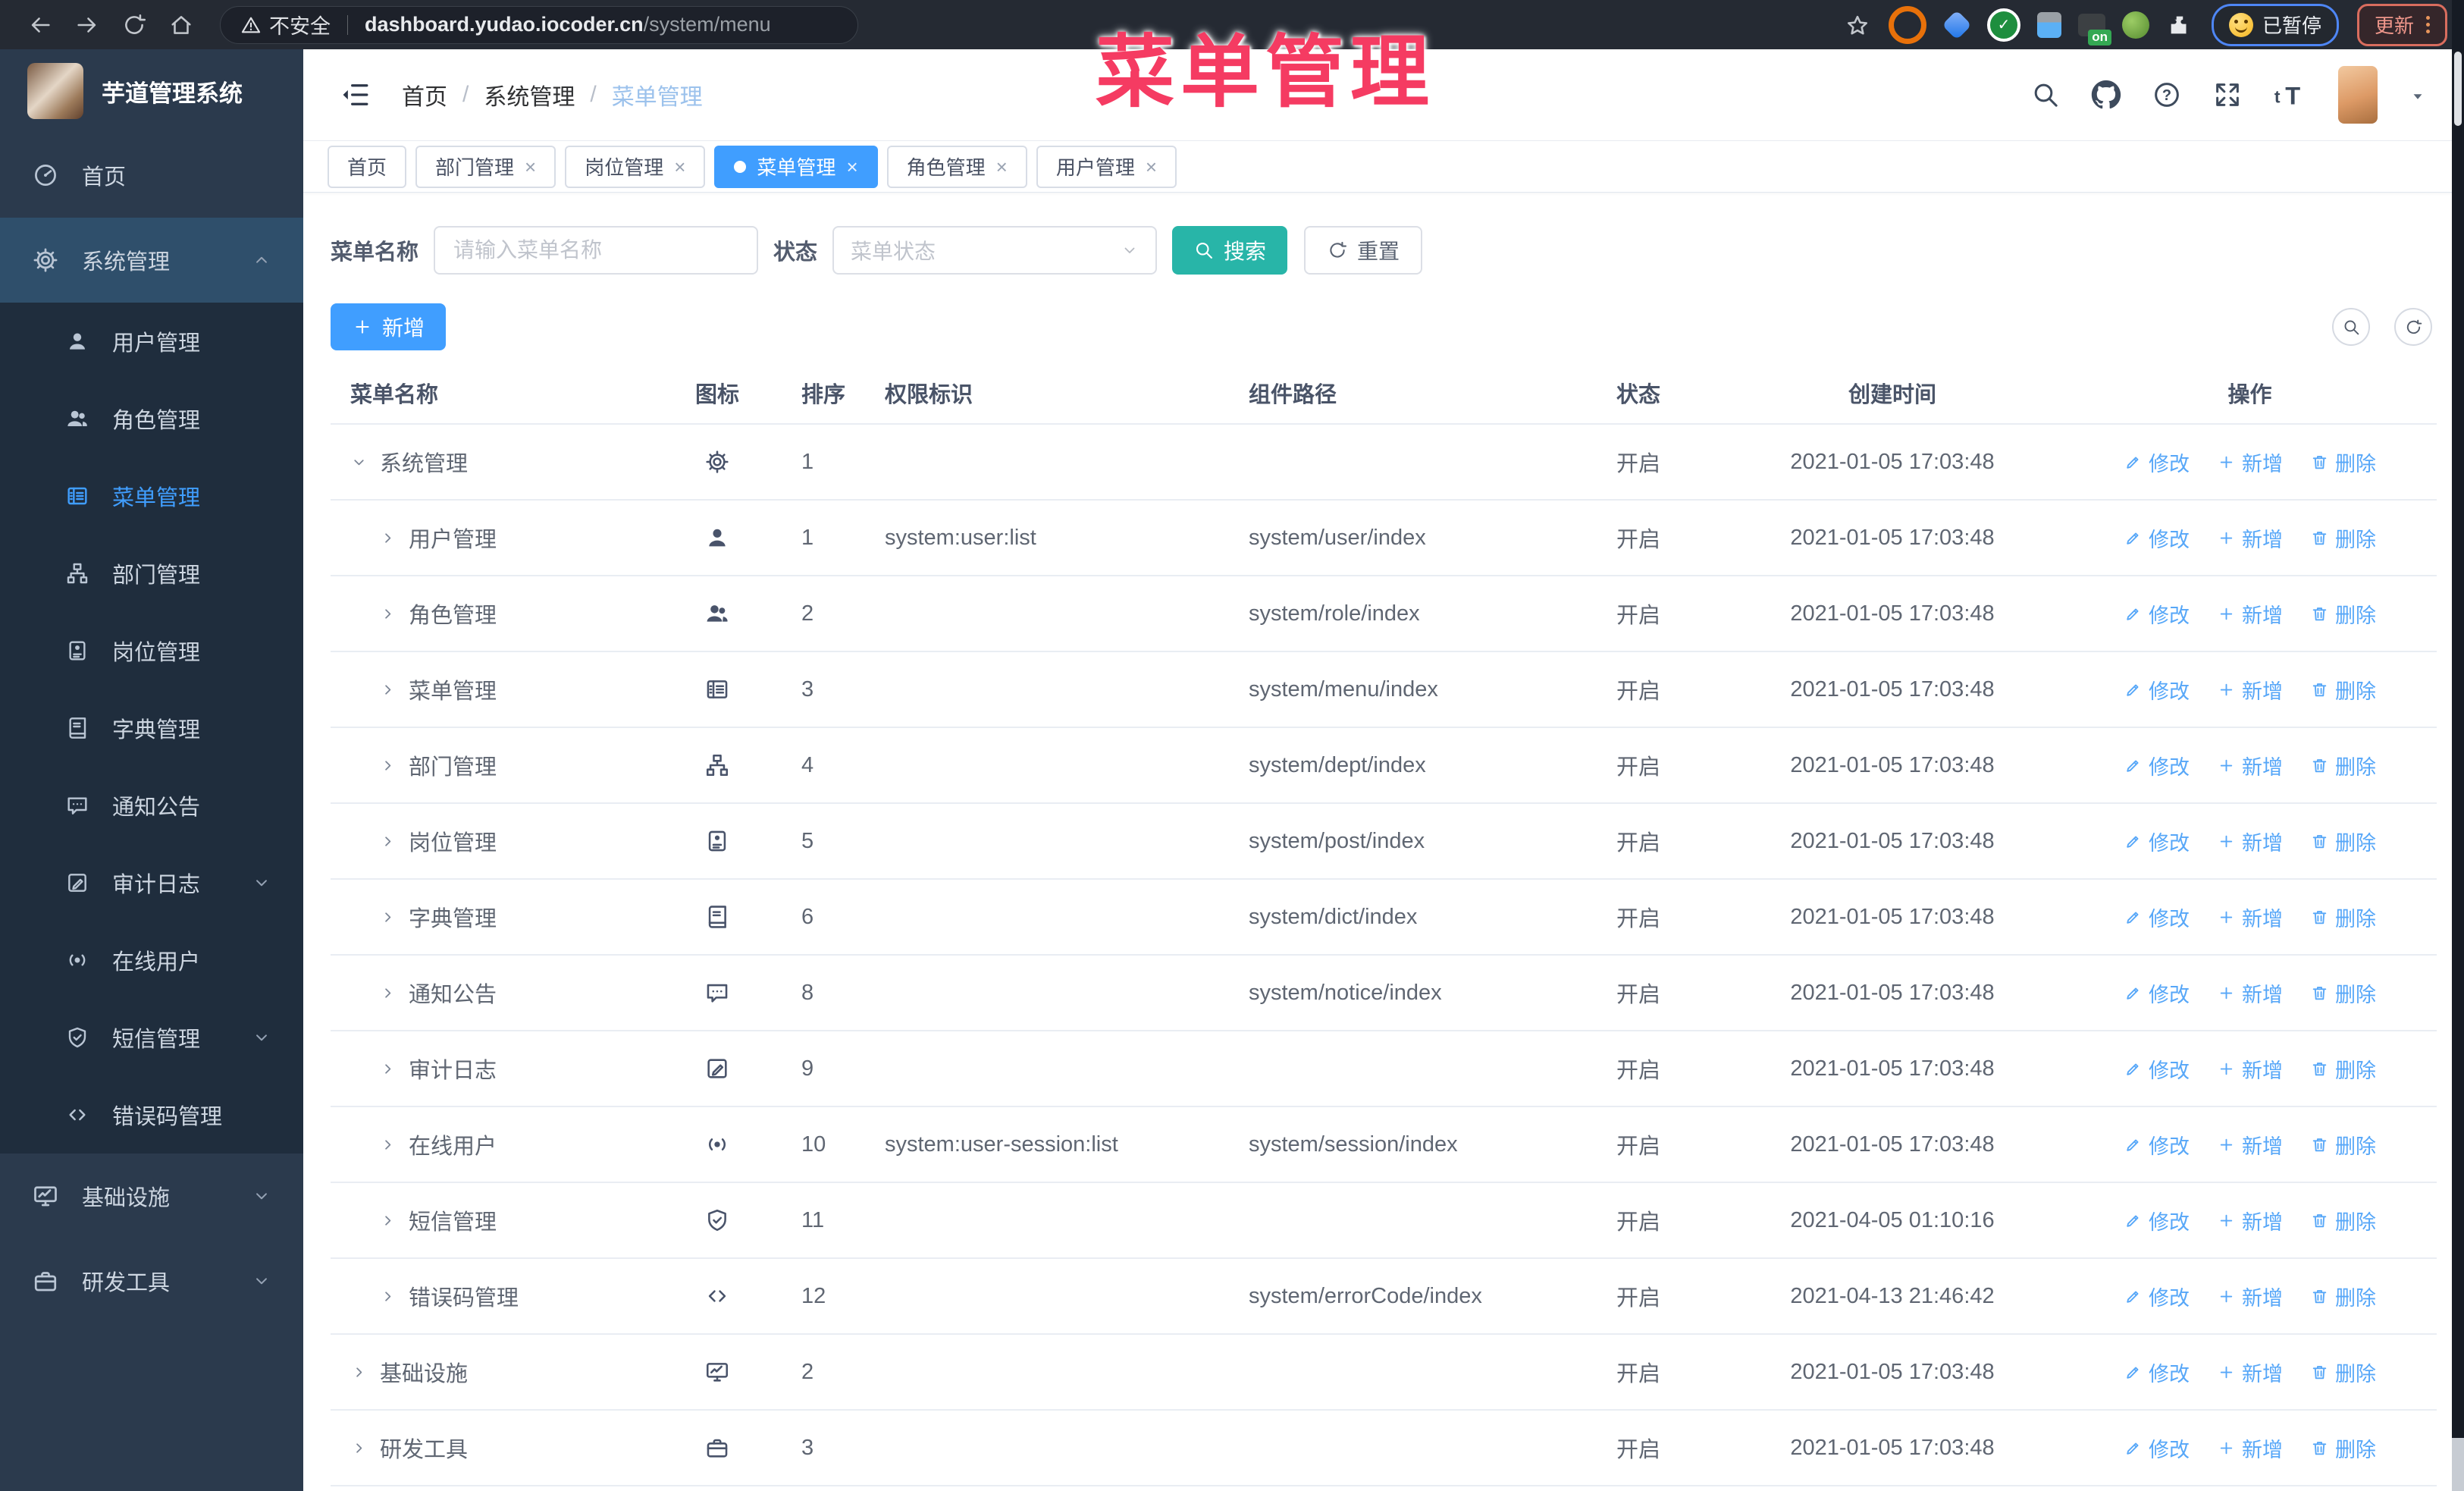 The image size is (2464, 1491). Describe the element at coordinates (87, 25) in the screenshot. I see `browser-forward-button` at that location.